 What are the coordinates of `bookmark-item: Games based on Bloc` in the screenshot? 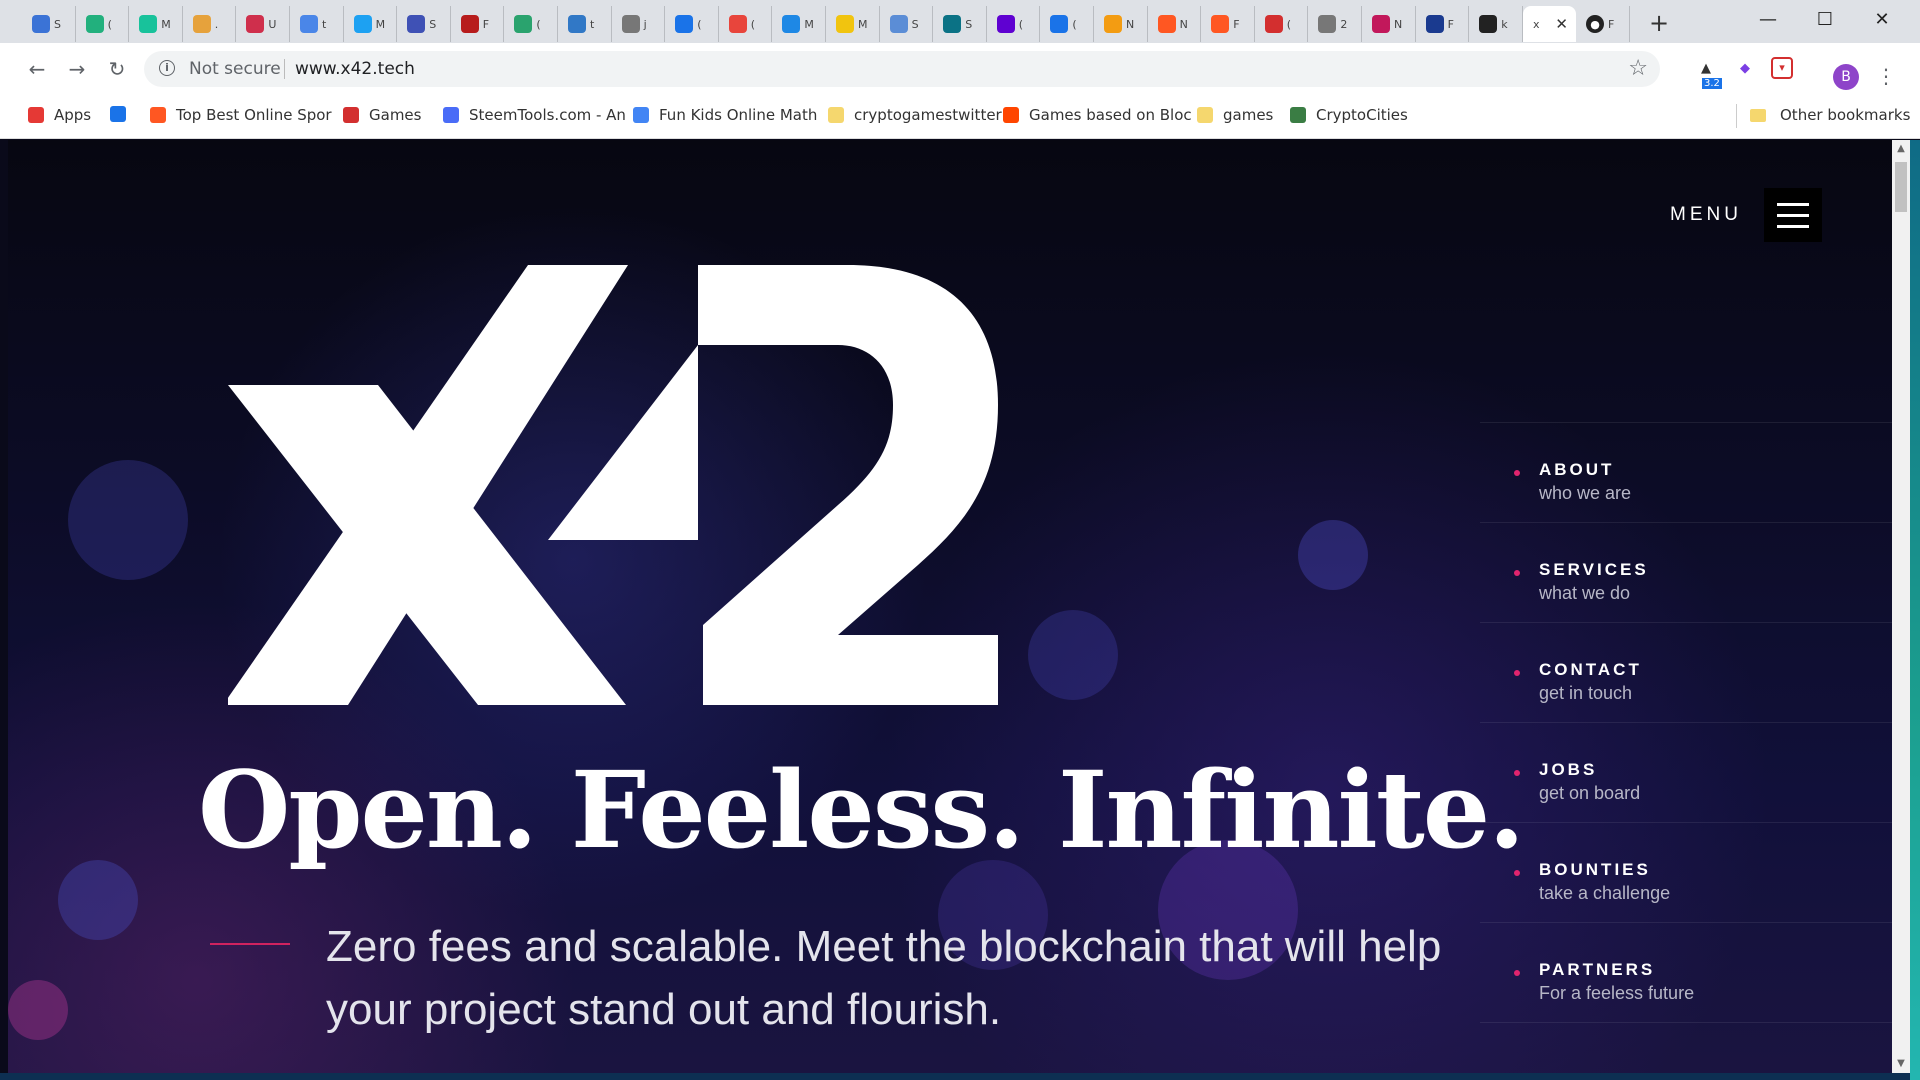 It's located at (1097, 115).